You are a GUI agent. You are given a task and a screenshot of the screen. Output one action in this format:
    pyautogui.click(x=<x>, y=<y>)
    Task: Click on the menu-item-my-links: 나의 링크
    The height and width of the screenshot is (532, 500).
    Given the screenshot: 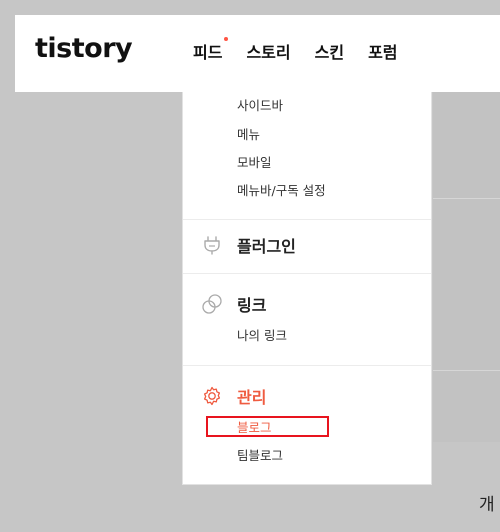 What is the action you would take?
    pyautogui.click(x=262, y=334)
    